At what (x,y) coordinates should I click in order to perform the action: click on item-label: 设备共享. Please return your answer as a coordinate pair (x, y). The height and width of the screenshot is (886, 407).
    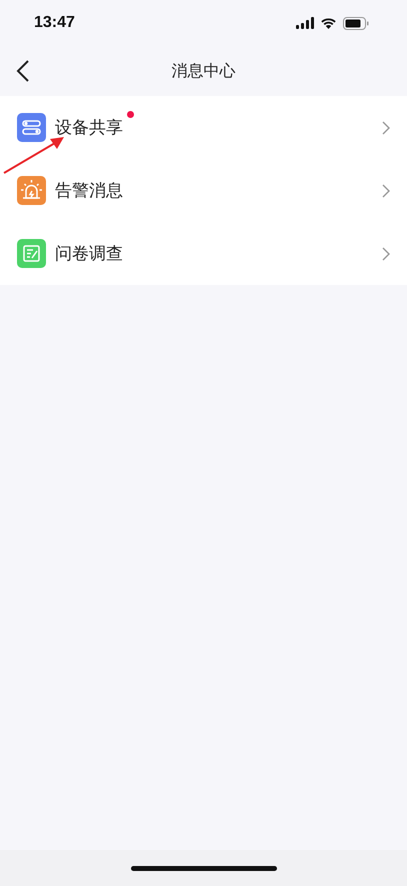
    Looking at the image, I should click on (89, 128).